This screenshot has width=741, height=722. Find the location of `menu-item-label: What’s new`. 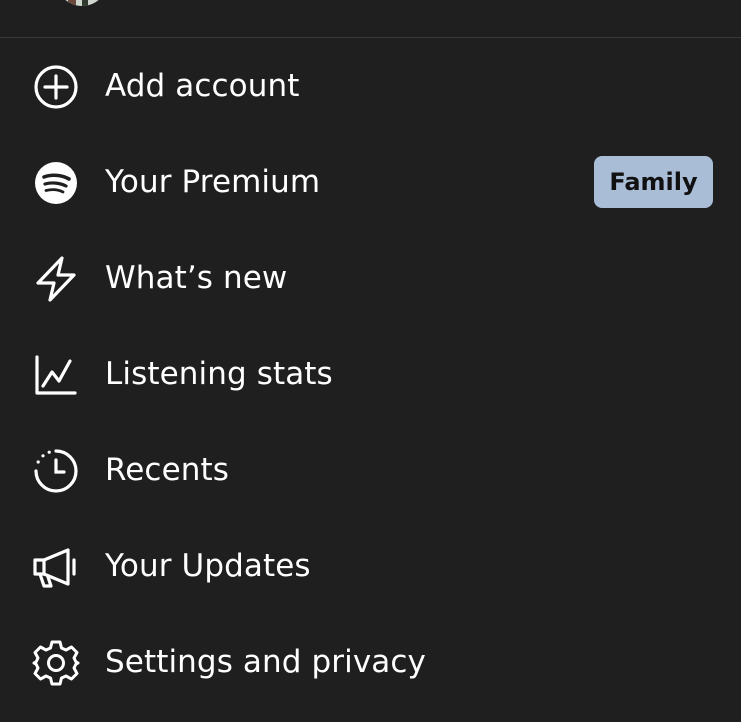

menu-item-label: What’s new is located at coordinates (196, 278).